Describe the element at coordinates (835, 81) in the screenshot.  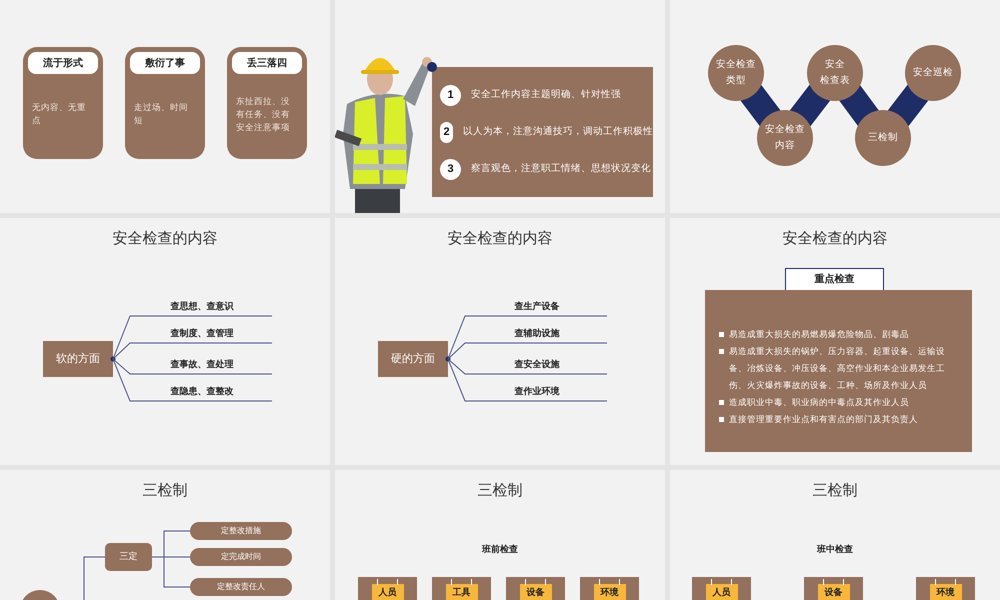
I see `node-label: 检查表` at that location.